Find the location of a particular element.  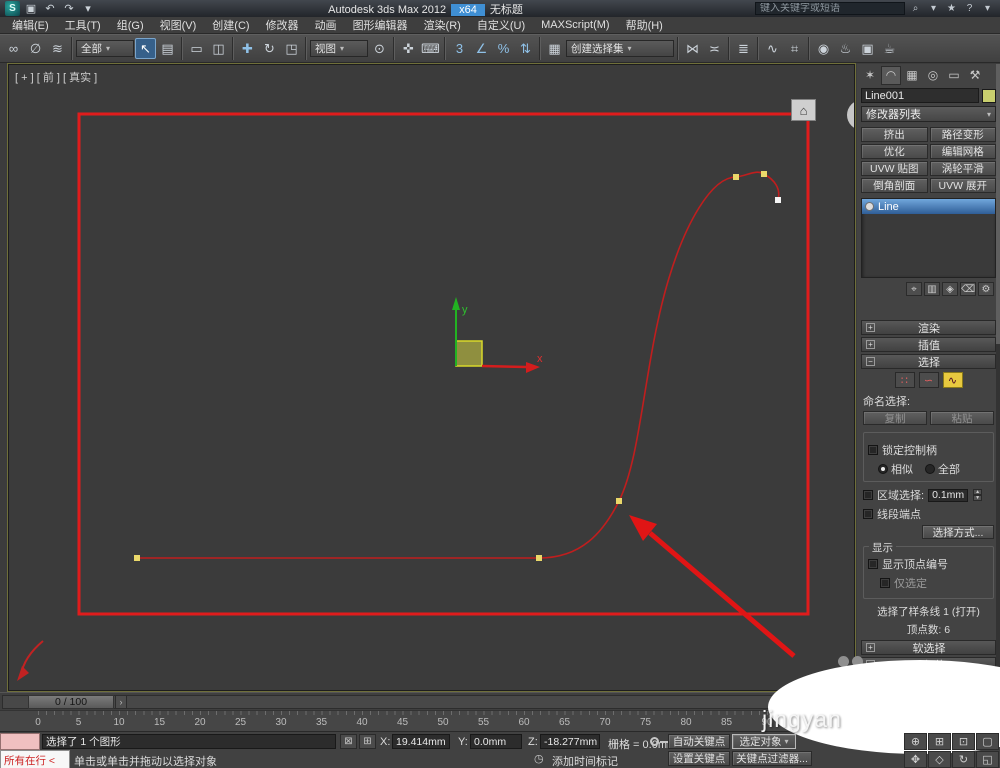

menu-item-5: 创建(C) is located at coordinates (230, 25).